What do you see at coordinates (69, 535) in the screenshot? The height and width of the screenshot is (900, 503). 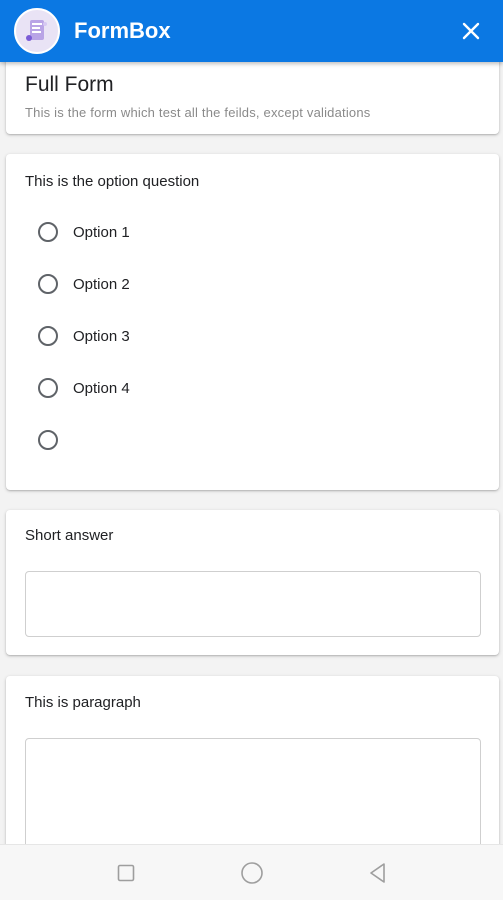 I see `short-answer-label: Short answer` at bounding box center [69, 535].